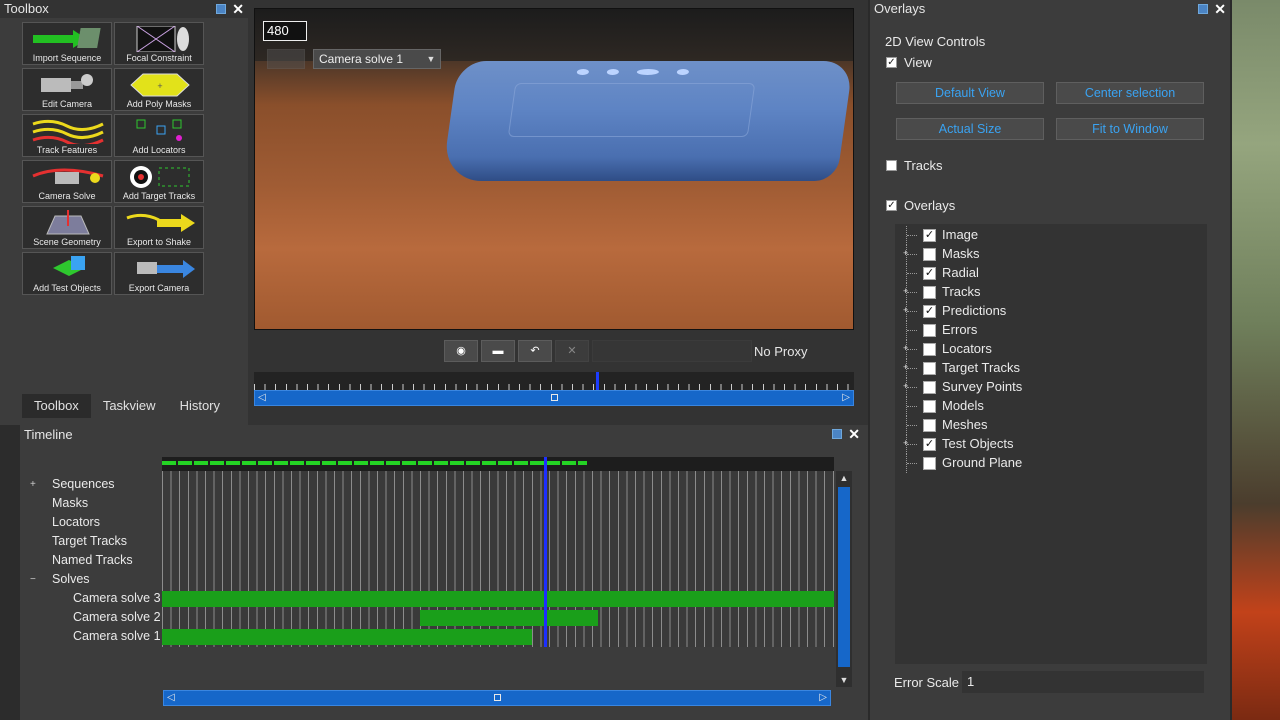 The width and height of the screenshot is (1280, 720). Describe the element at coordinates (285, 31) in the screenshot. I see `frame-number-field: 480` at that location.